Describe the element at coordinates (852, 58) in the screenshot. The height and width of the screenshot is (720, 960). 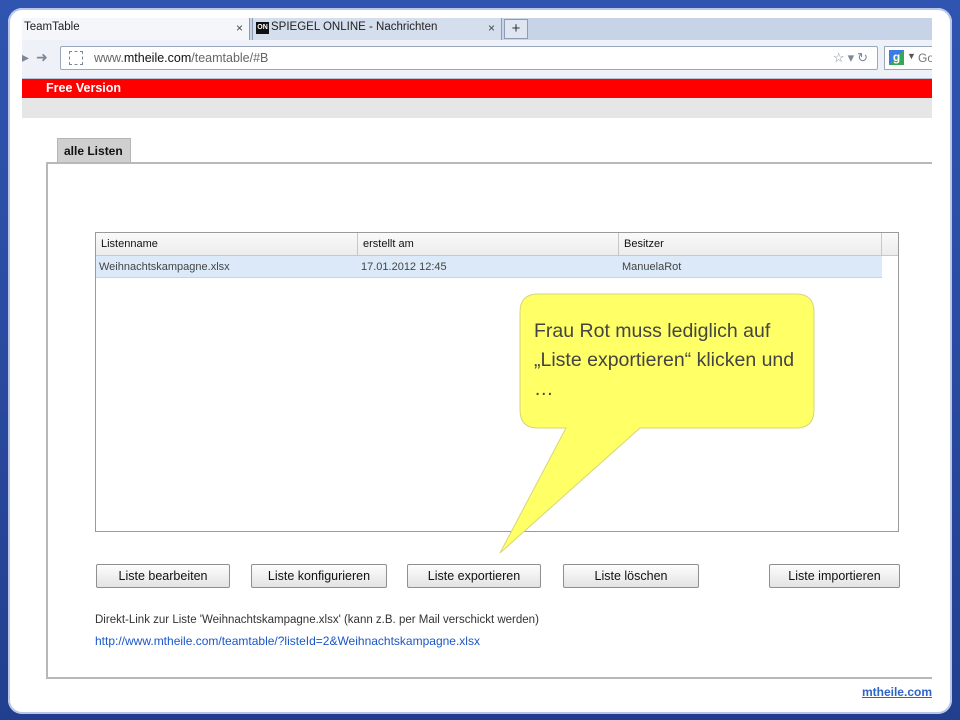
I see `bookmark-star-icon: ☆▾↻` at that location.